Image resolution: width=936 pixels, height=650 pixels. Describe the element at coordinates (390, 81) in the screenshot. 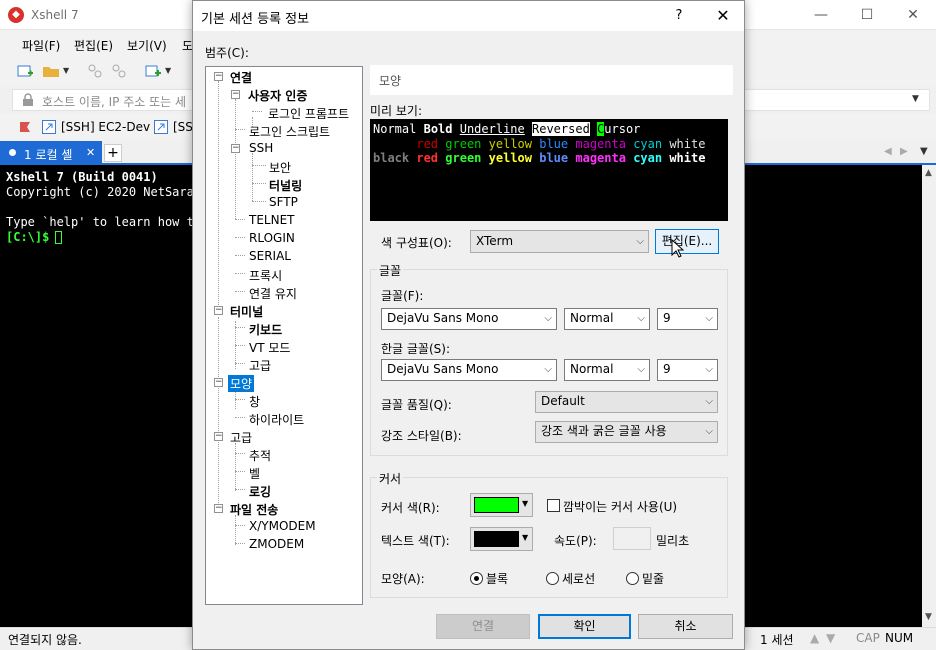

I see `section-title: 모양` at that location.